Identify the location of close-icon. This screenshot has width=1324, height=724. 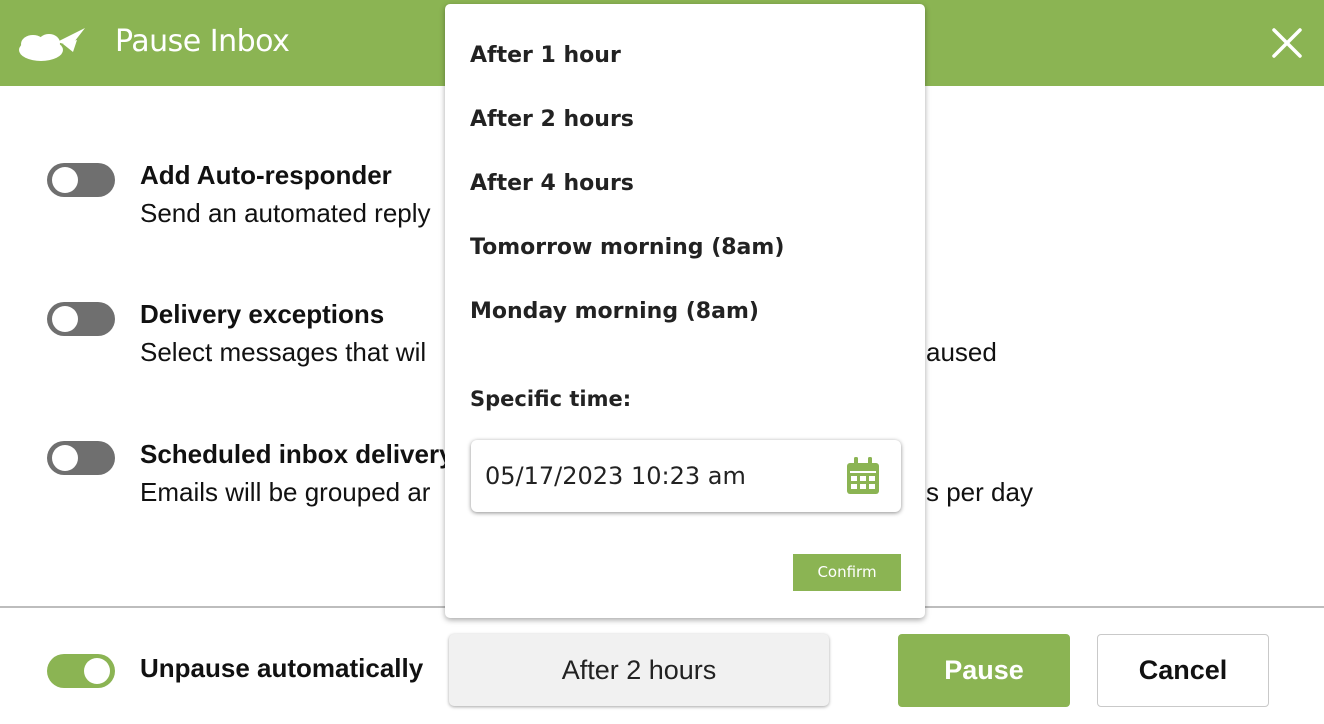
(1287, 43).